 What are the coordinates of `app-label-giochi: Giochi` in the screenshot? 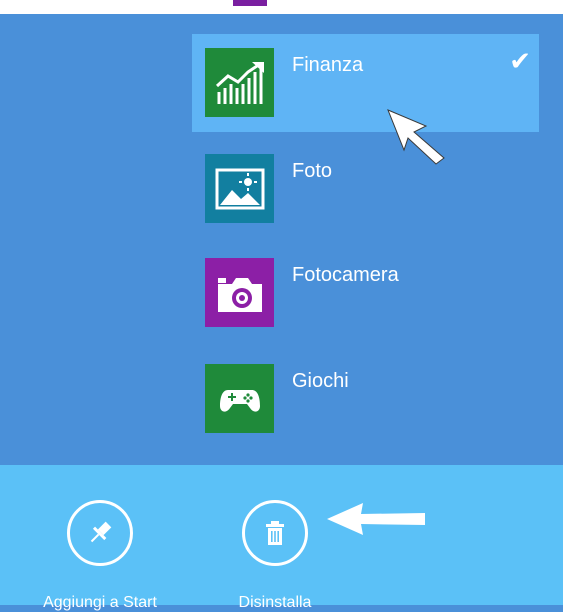 It's located at (320, 381).